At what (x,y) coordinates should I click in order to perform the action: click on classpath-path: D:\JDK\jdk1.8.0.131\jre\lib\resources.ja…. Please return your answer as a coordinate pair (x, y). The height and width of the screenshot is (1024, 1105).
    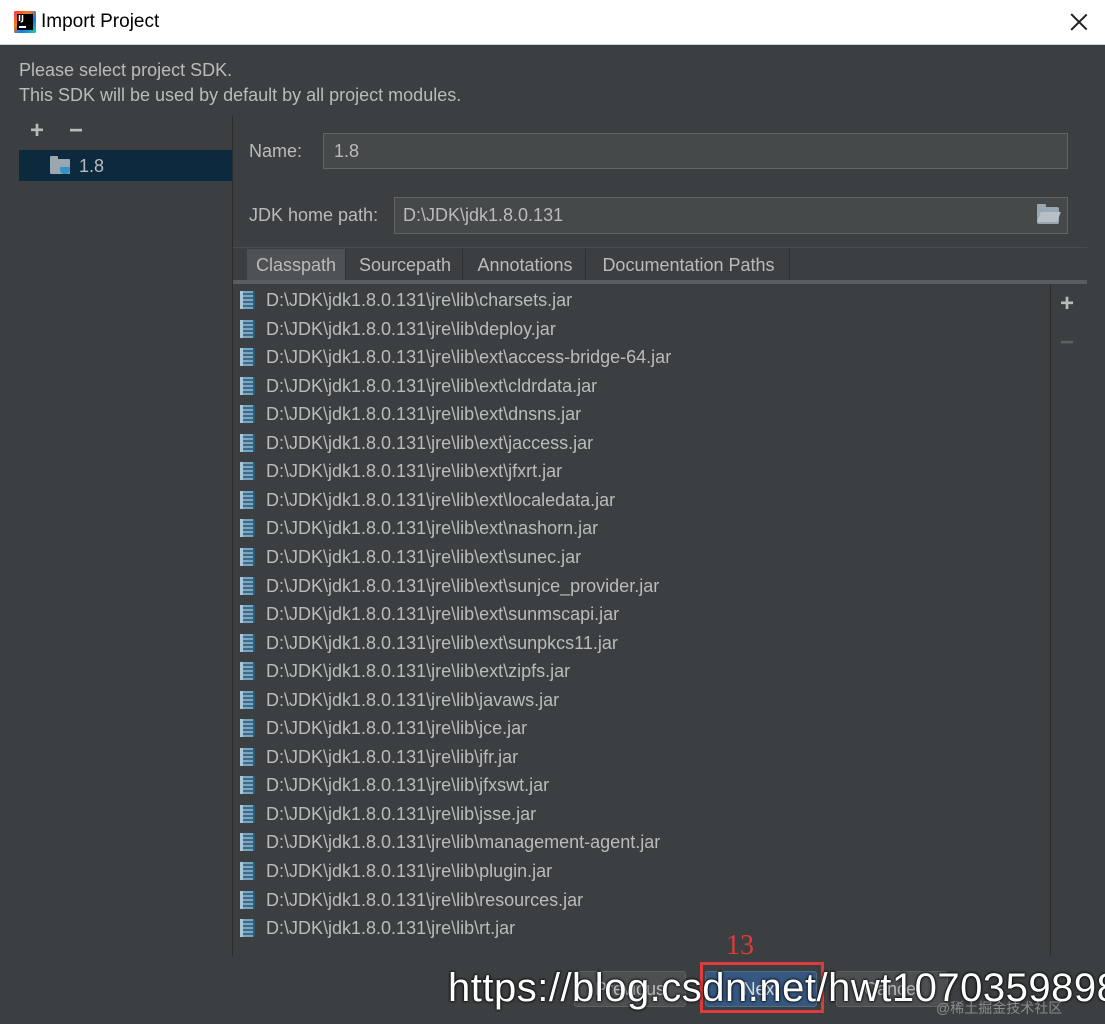
    Looking at the image, I should click on (425, 899).